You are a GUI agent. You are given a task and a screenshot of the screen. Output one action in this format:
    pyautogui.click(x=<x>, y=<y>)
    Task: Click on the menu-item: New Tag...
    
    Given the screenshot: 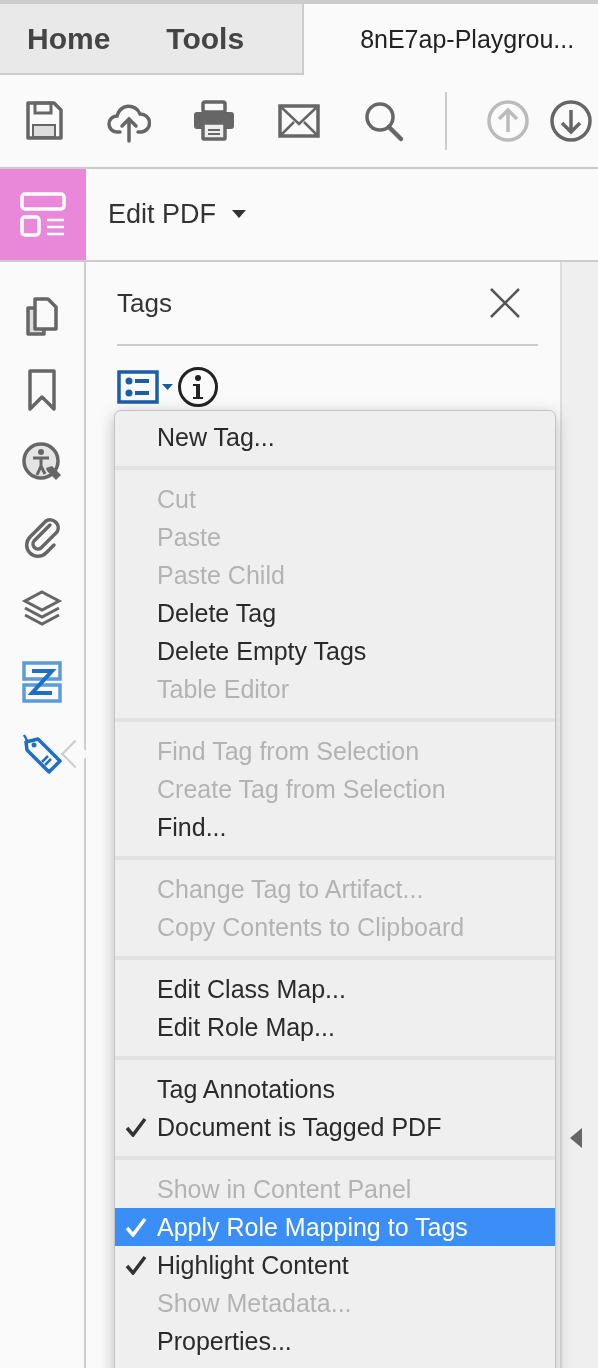 What is the action you would take?
    pyautogui.click(x=335, y=437)
    